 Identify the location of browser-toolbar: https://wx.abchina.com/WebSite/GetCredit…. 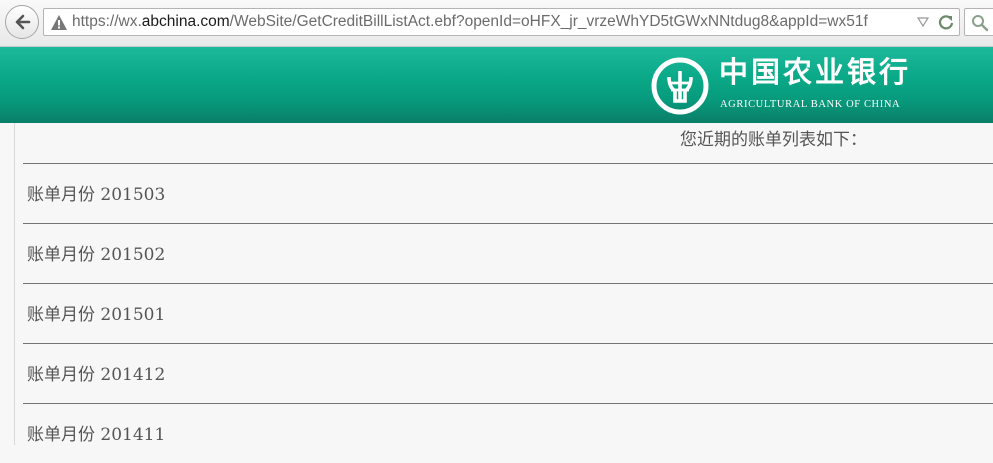
(496, 23).